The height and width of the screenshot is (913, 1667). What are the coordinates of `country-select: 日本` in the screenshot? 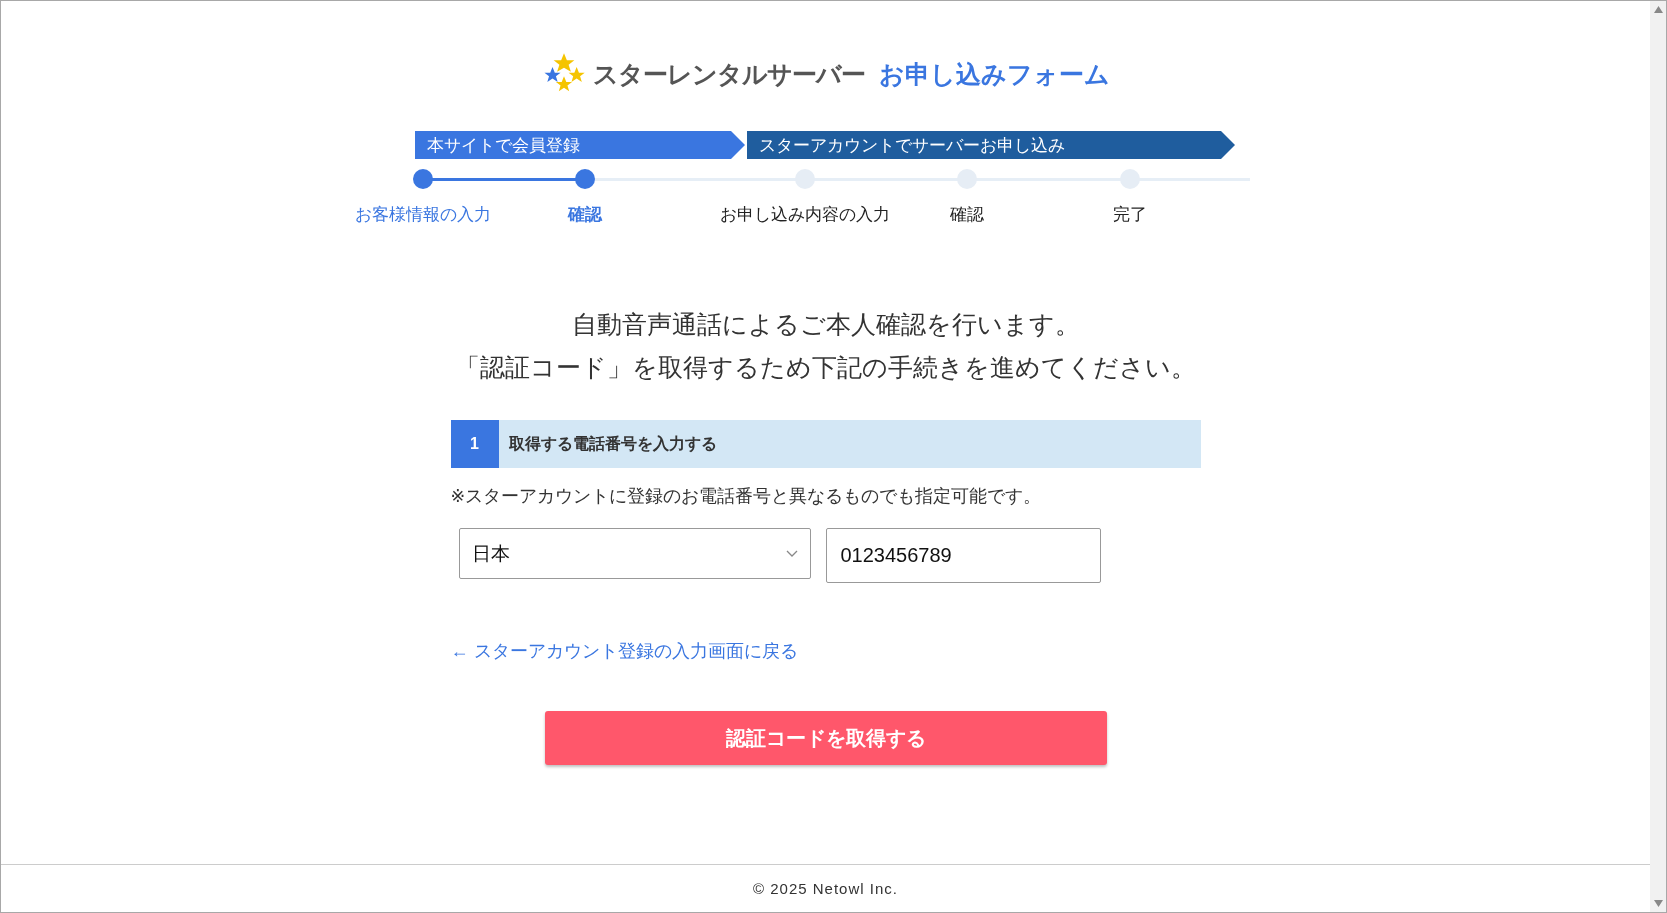 It's located at (634, 553).